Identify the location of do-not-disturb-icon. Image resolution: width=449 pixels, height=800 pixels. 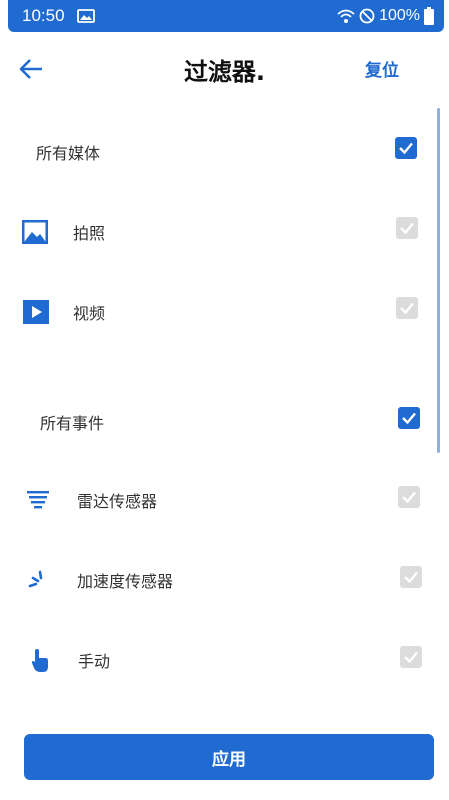
(367, 16).